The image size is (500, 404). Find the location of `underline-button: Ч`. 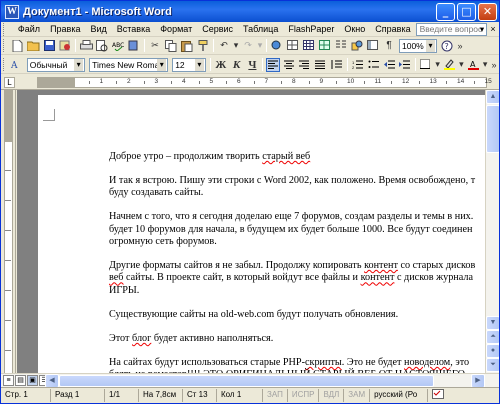

underline-button: Ч is located at coordinates (253, 65).